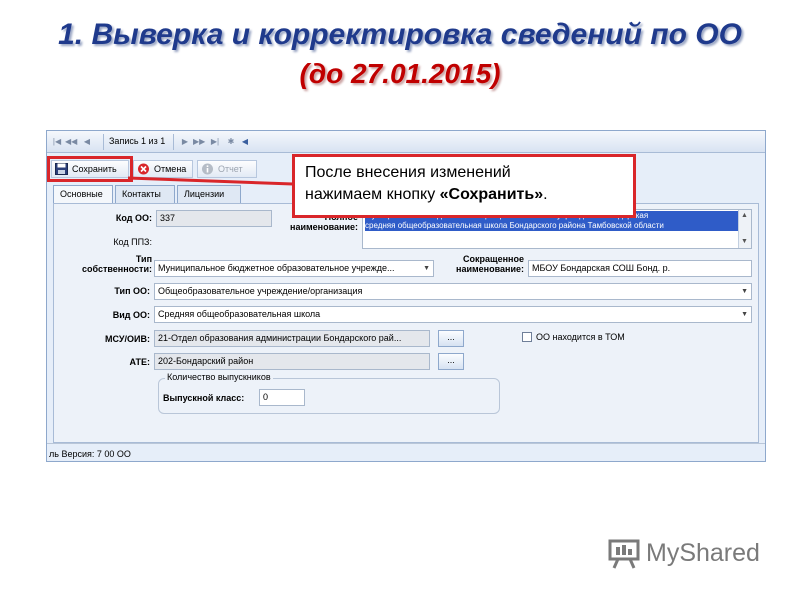  Describe the element at coordinates (185, 142) in the screenshot. I see `next-record-icon: ▶` at that location.